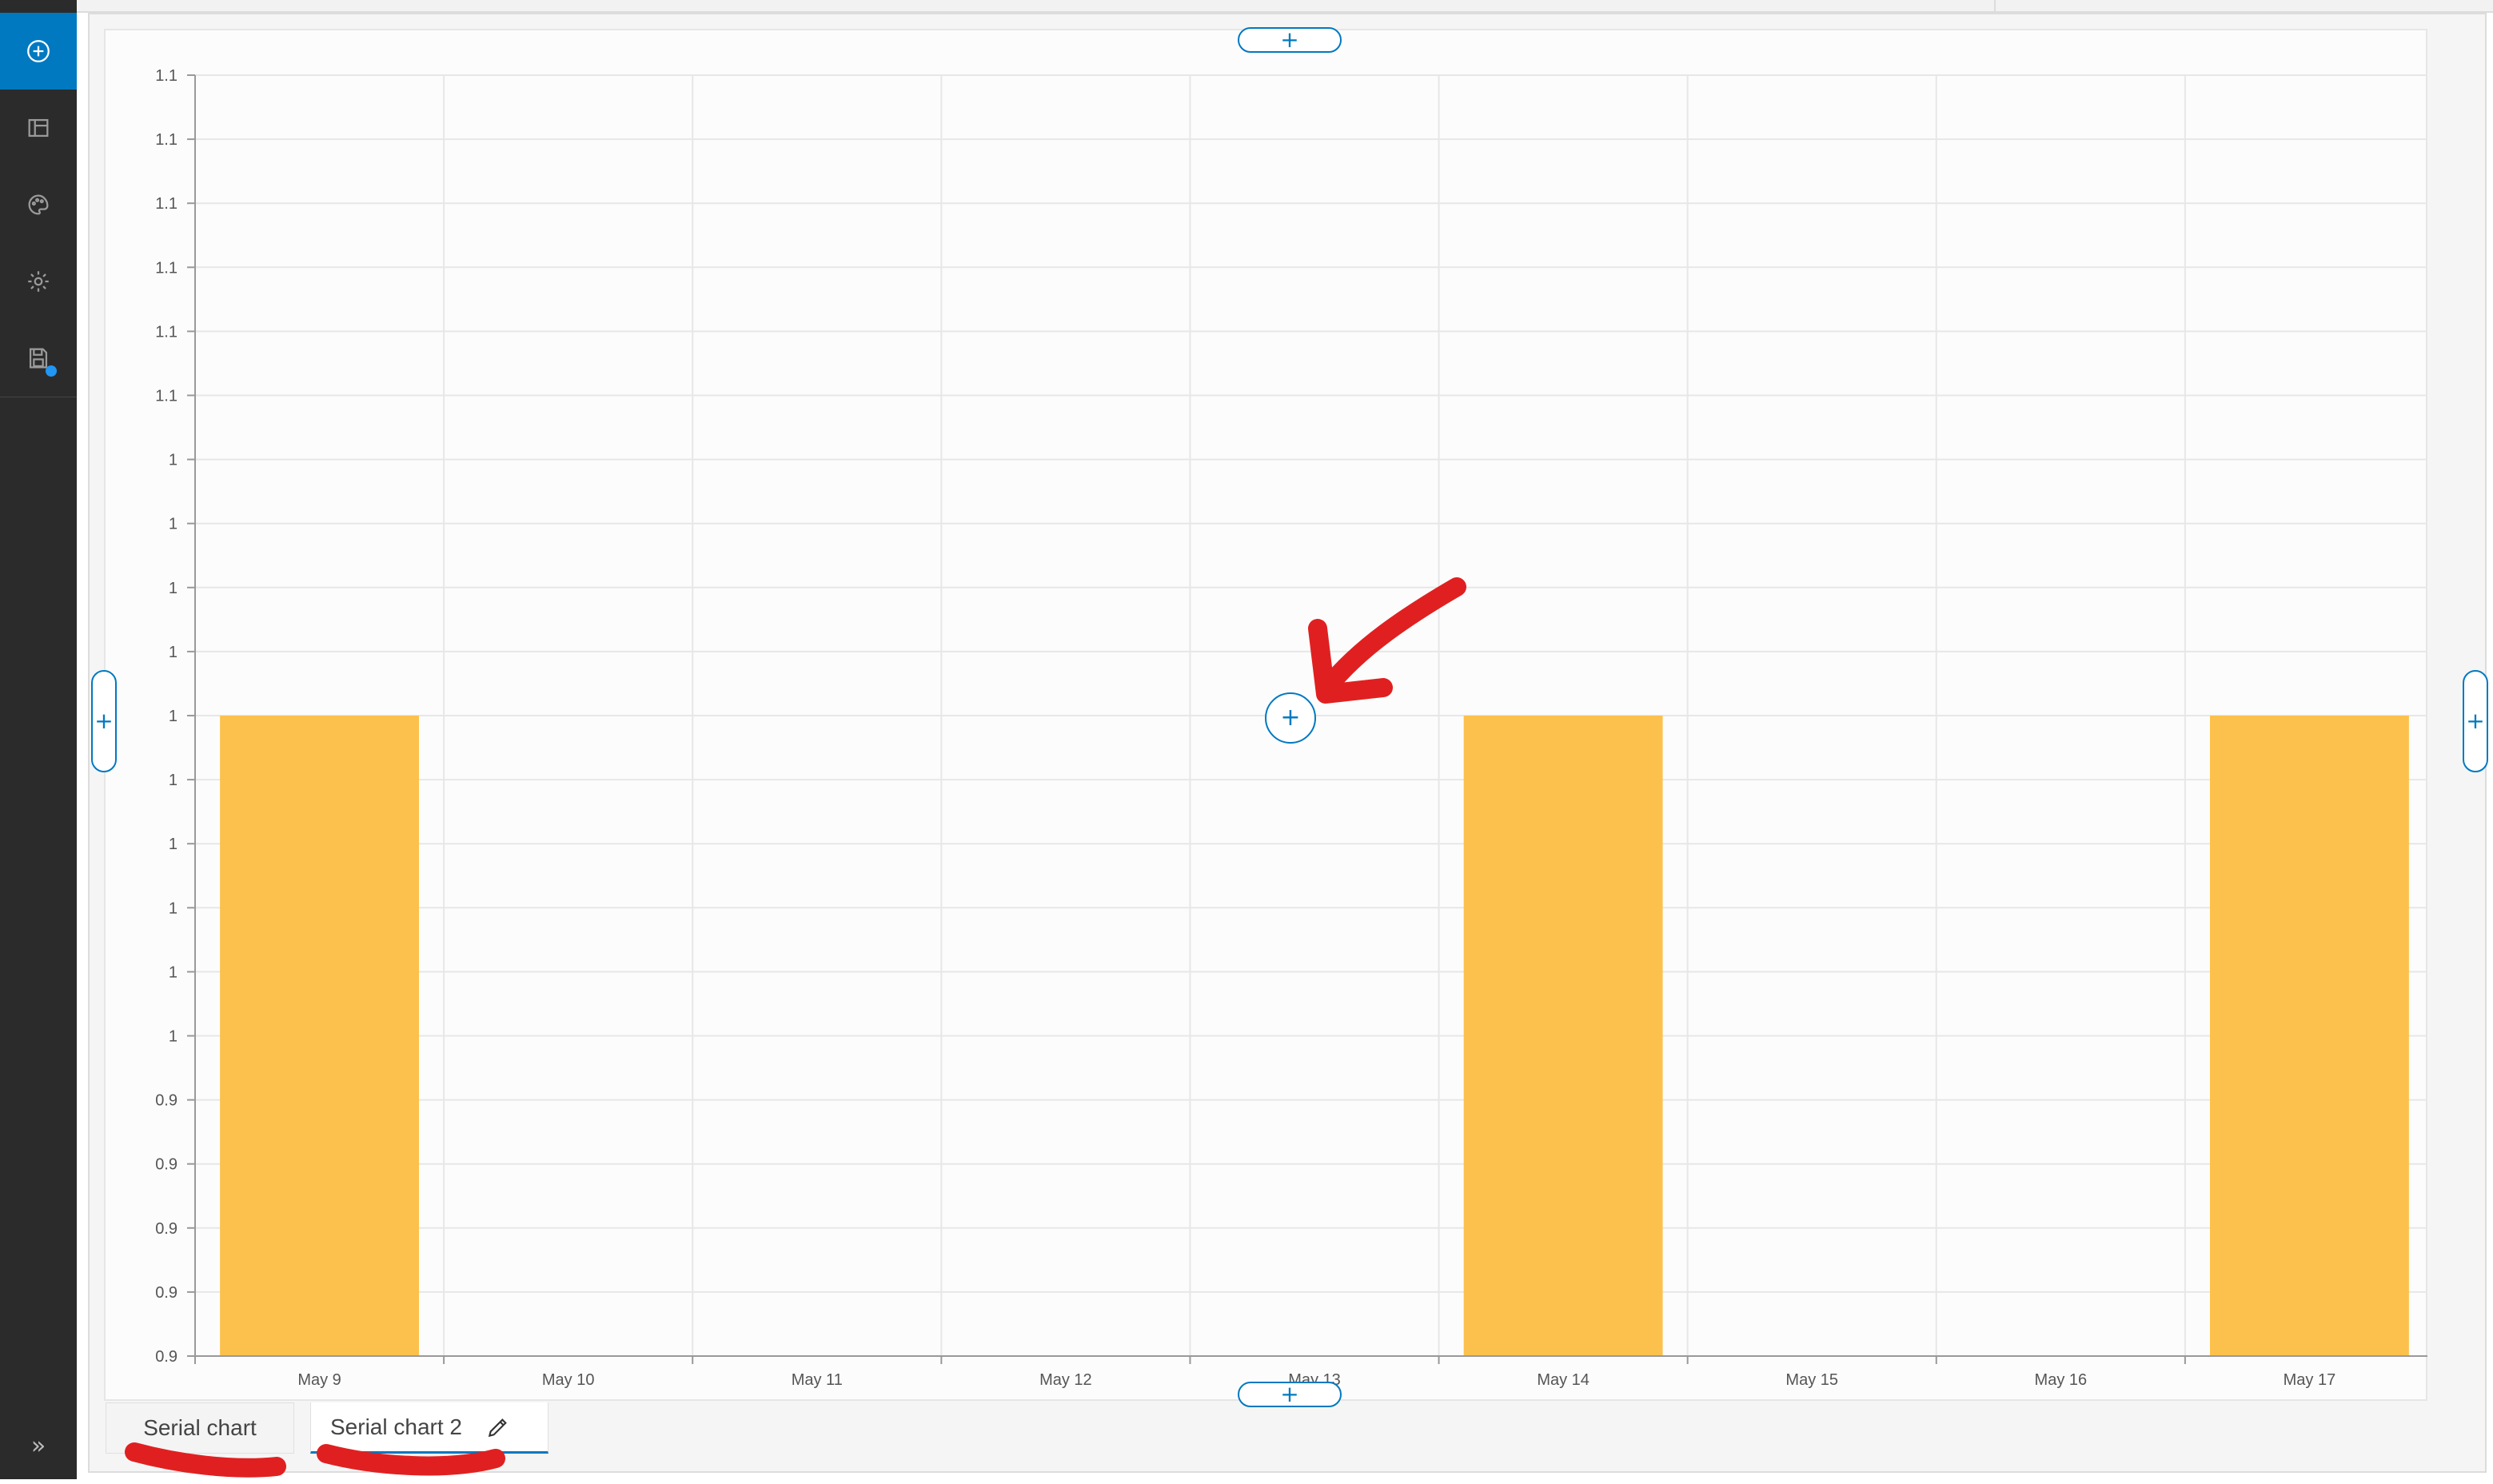 Image resolution: width=2493 pixels, height=1484 pixels. I want to click on tab-serial-chart-2: Serial chart 2, so click(429, 1428).